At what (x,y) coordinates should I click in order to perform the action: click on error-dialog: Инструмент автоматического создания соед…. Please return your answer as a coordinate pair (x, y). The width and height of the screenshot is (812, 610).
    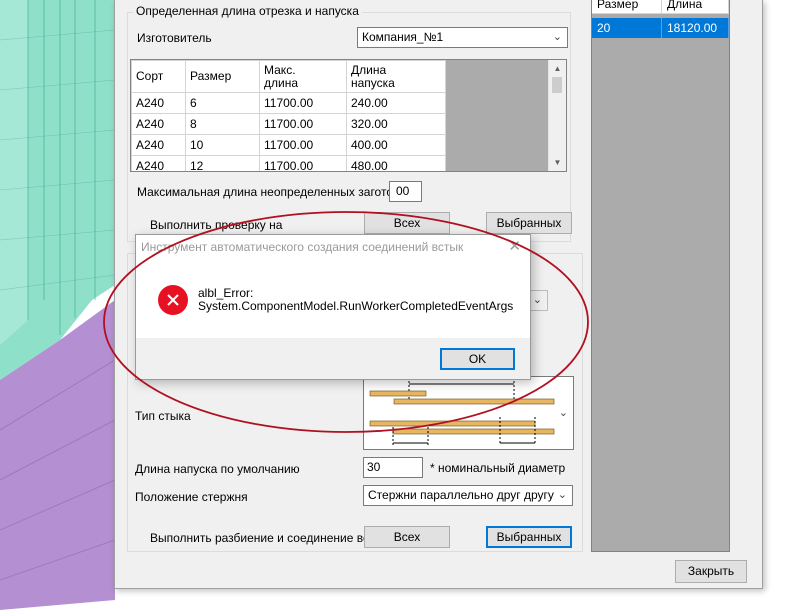
    Looking at the image, I should click on (333, 307).